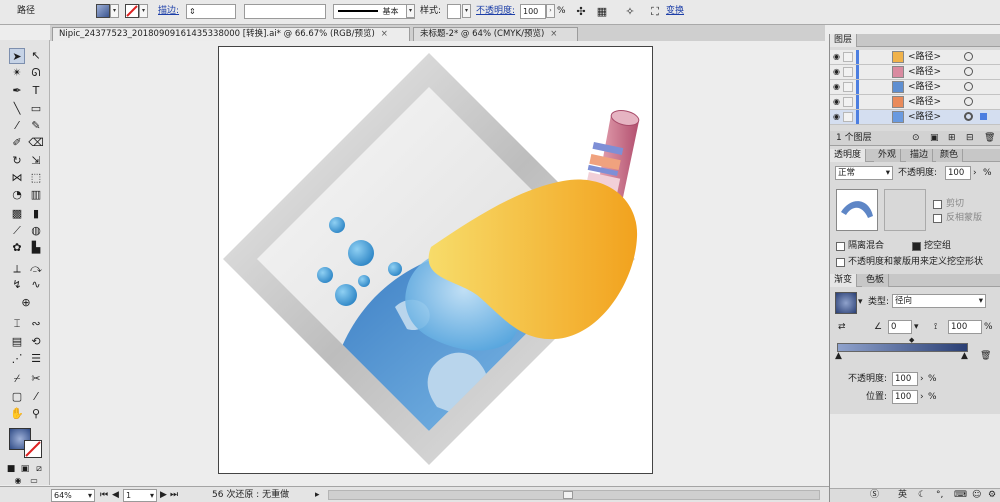 This screenshot has height=502, width=1000. Describe the element at coordinates (916, 246) in the screenshot. I see `knockout-group-checkbox` at that location.